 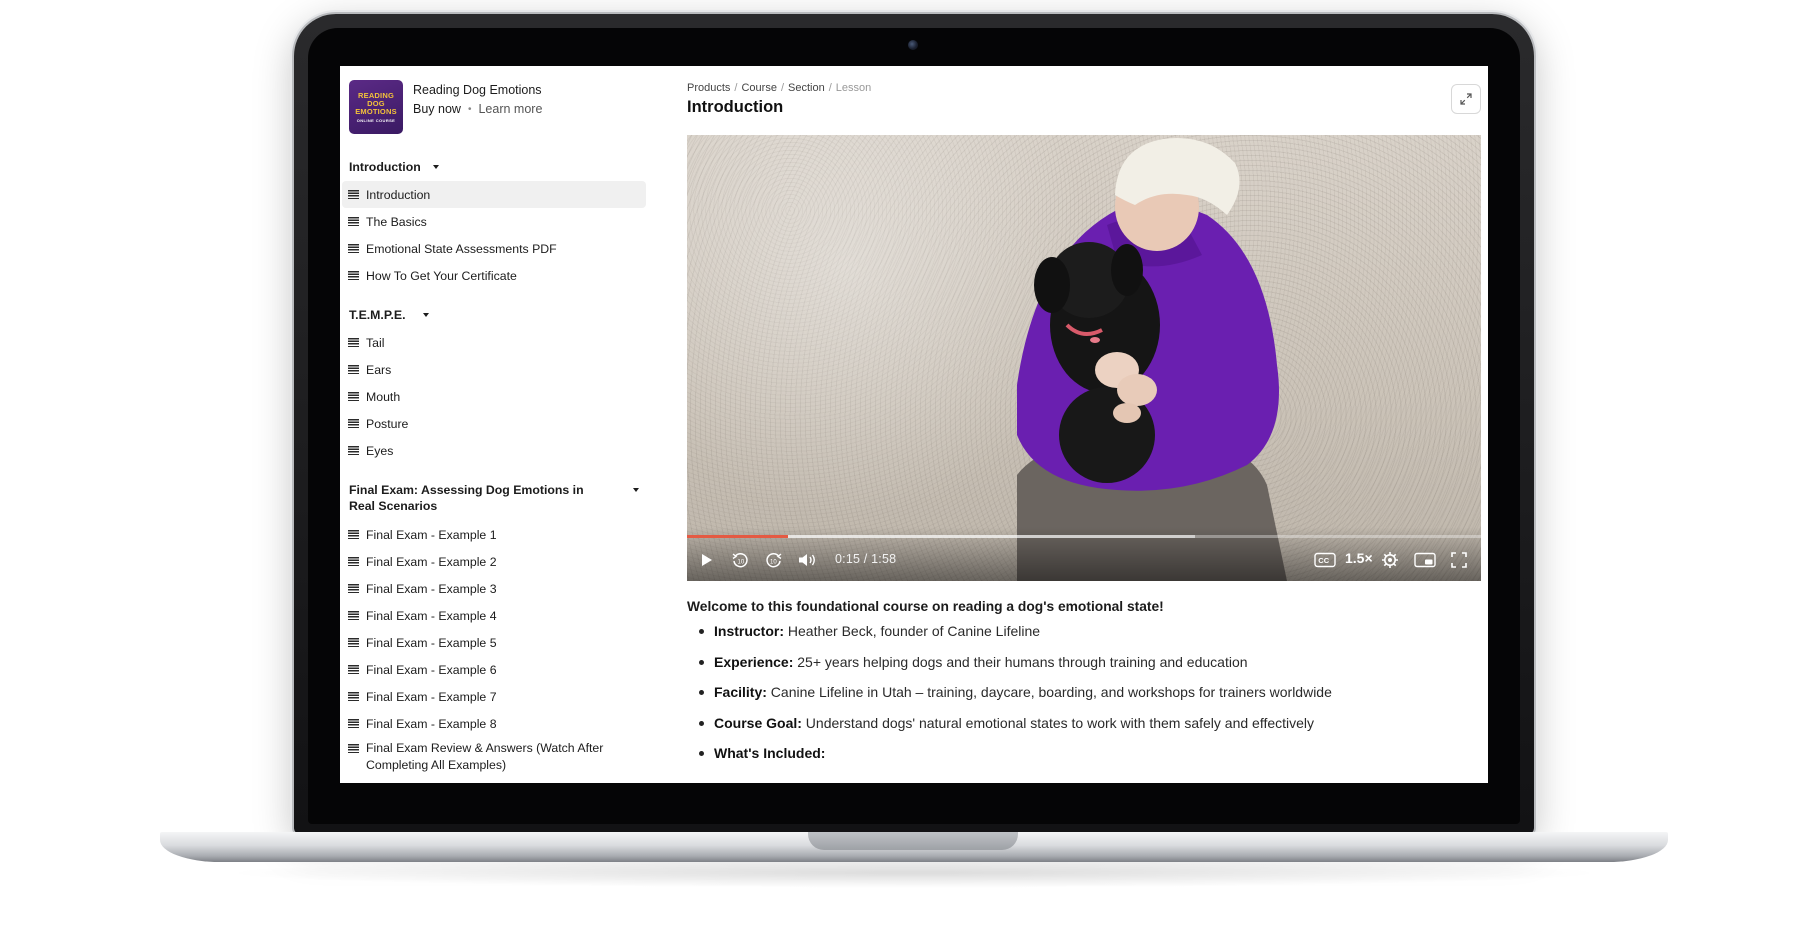 What do you see at coordinates (494, 423) in the screenshot?
I see `lesson-item: Posture` at bounding box center [494, 423].